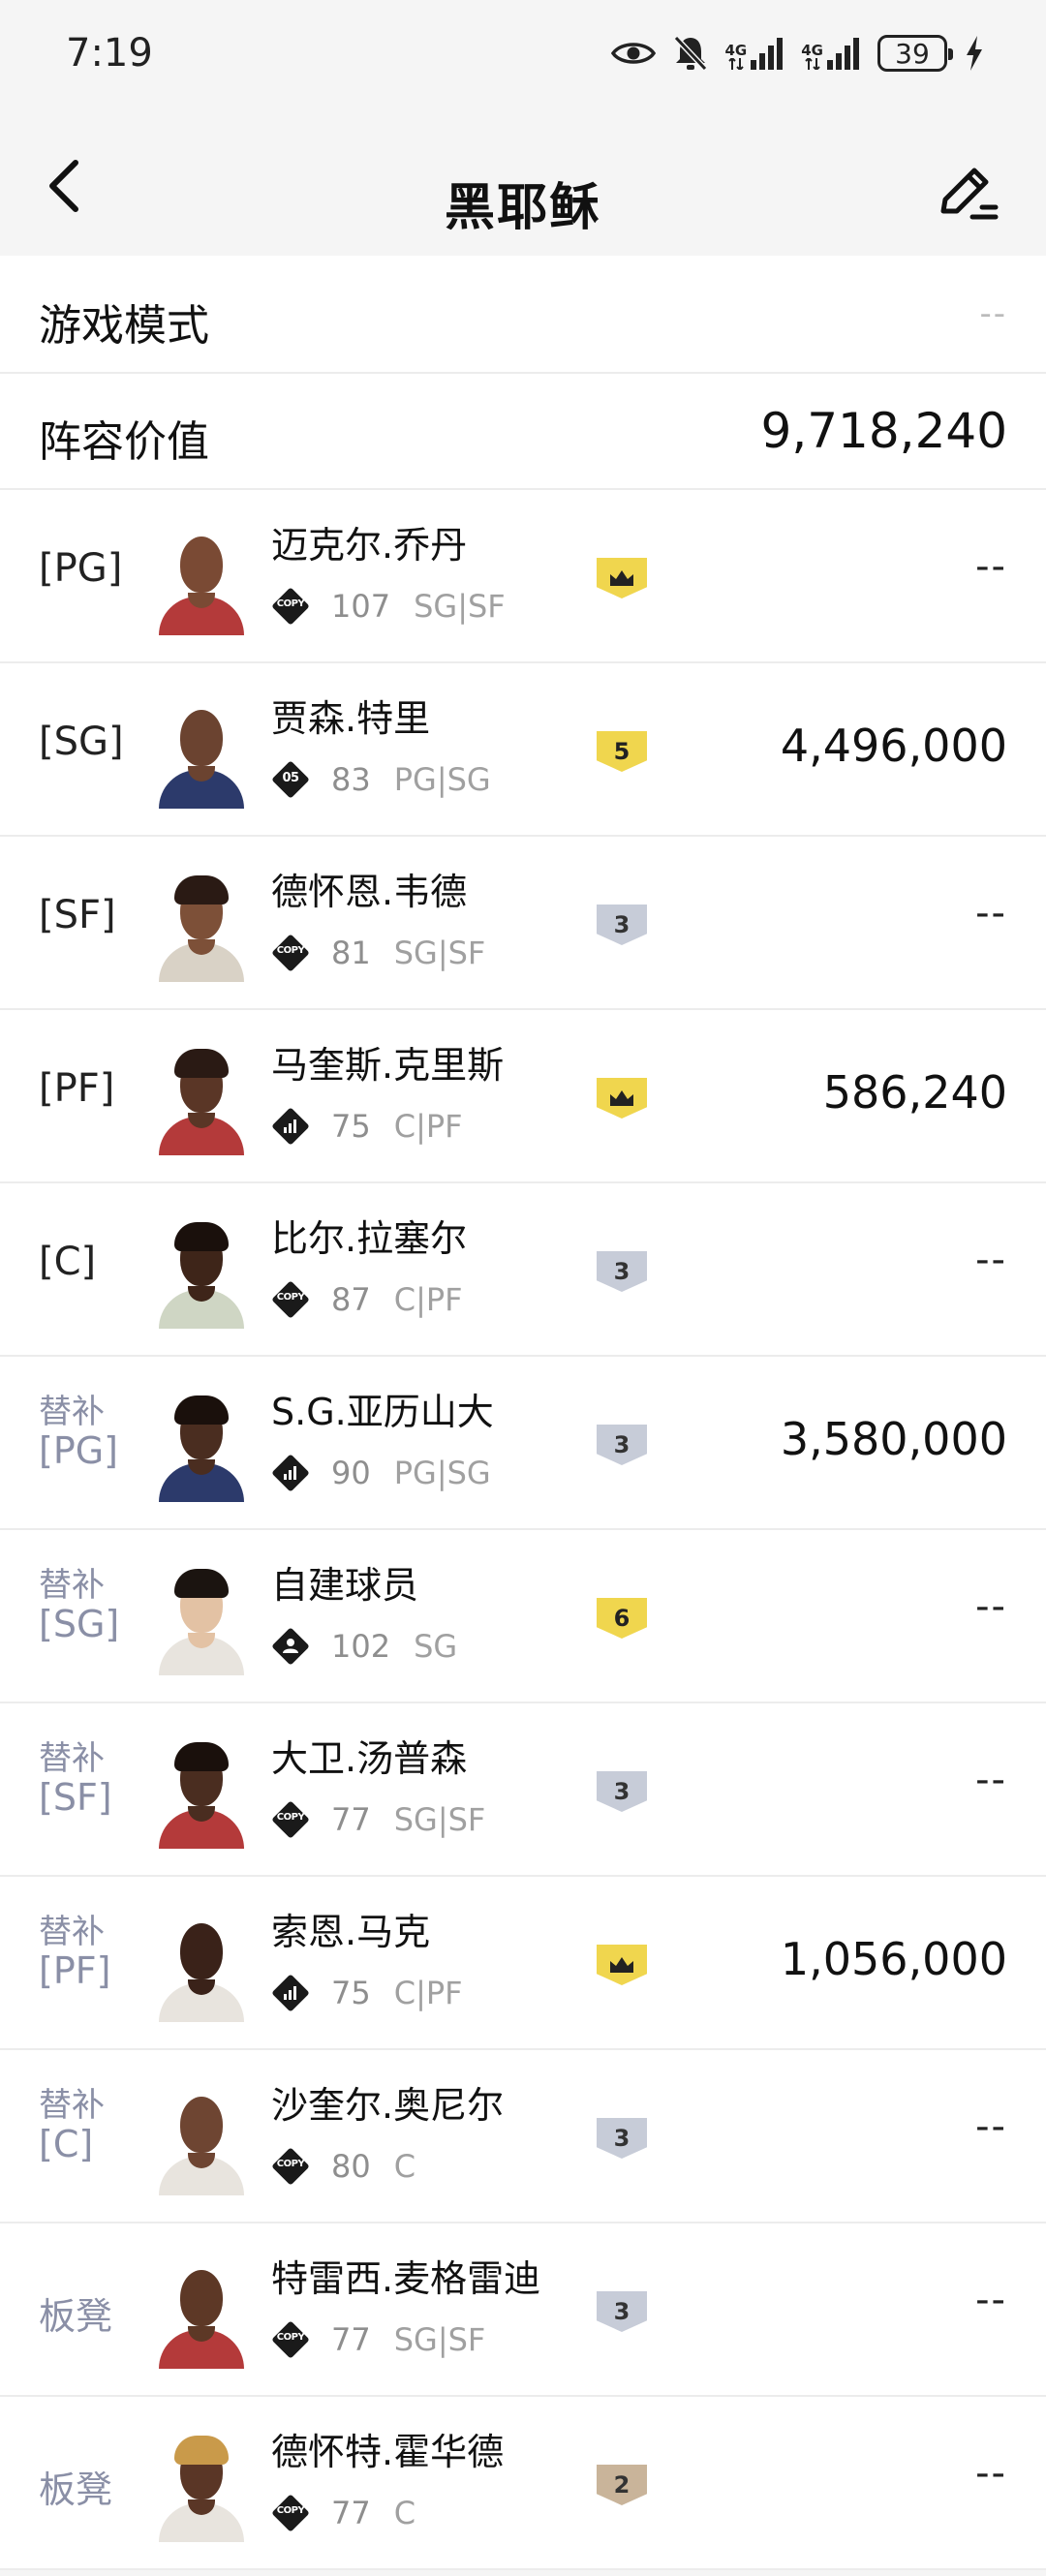  What do you see at coordinates (893, 746) in the screenshot?
I see `player-value: 4,496,000` at bounding box center [893, 746].